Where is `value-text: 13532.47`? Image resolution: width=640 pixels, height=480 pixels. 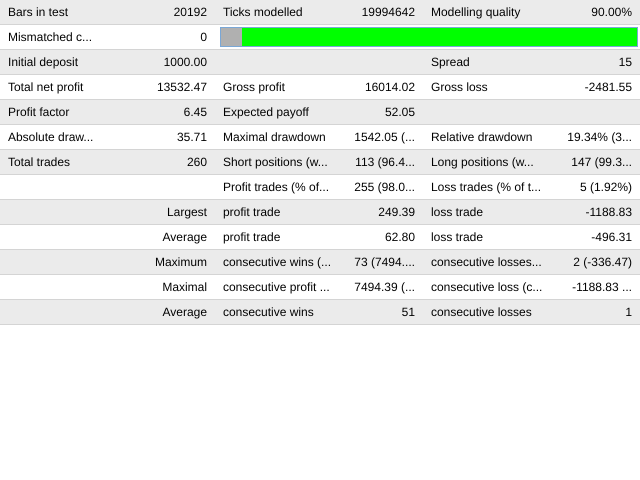 value-text: 13532.47 is located at coordinates (181, 87).